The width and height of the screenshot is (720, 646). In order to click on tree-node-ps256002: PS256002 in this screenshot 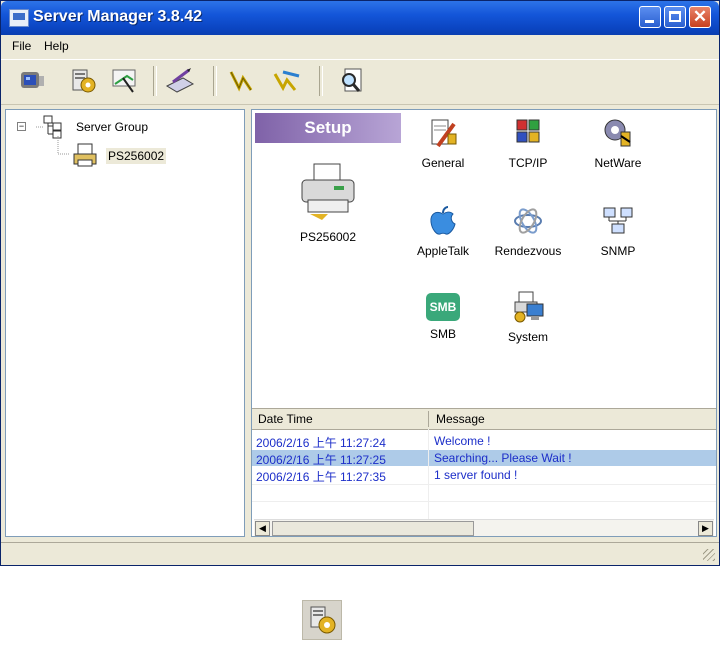, I will do `click(136, 156)`.